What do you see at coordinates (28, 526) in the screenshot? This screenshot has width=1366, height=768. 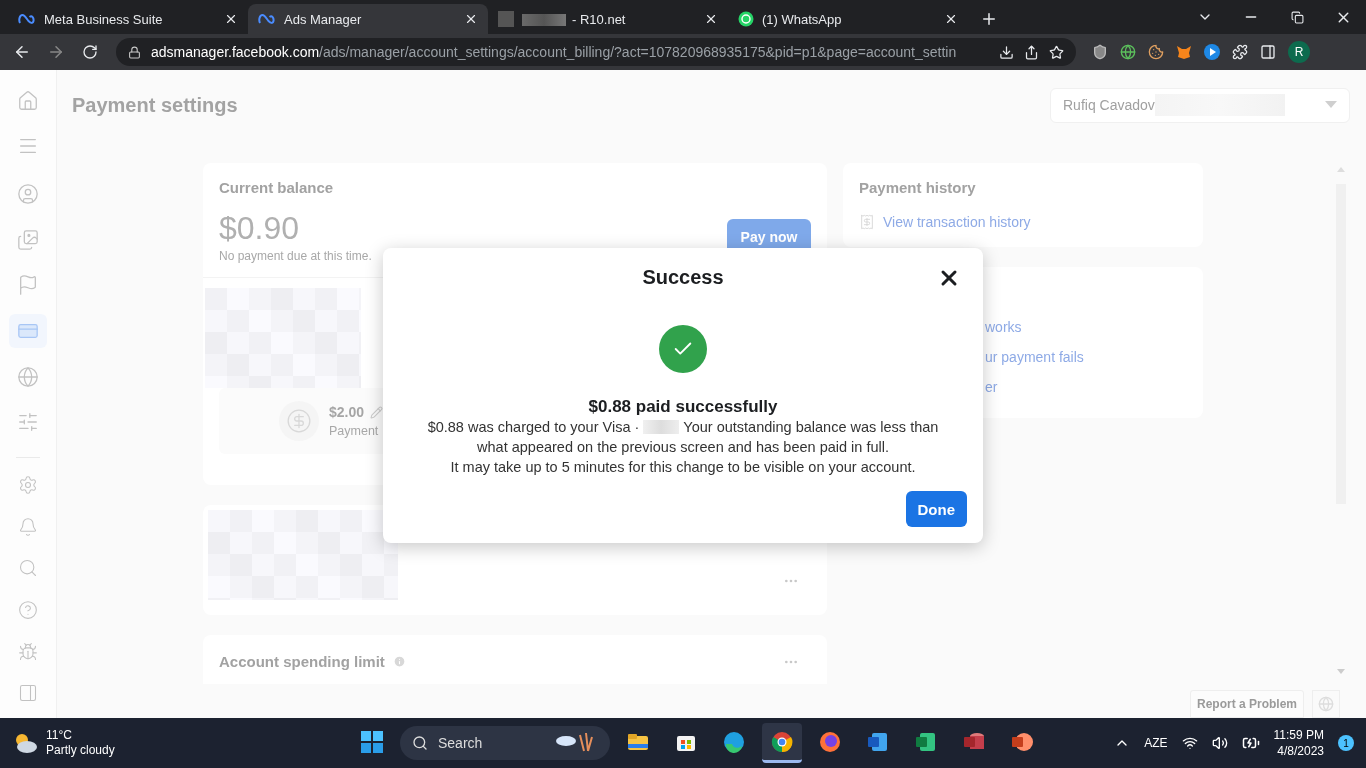 I see `bell-icon` at bounding box center [28, 526].